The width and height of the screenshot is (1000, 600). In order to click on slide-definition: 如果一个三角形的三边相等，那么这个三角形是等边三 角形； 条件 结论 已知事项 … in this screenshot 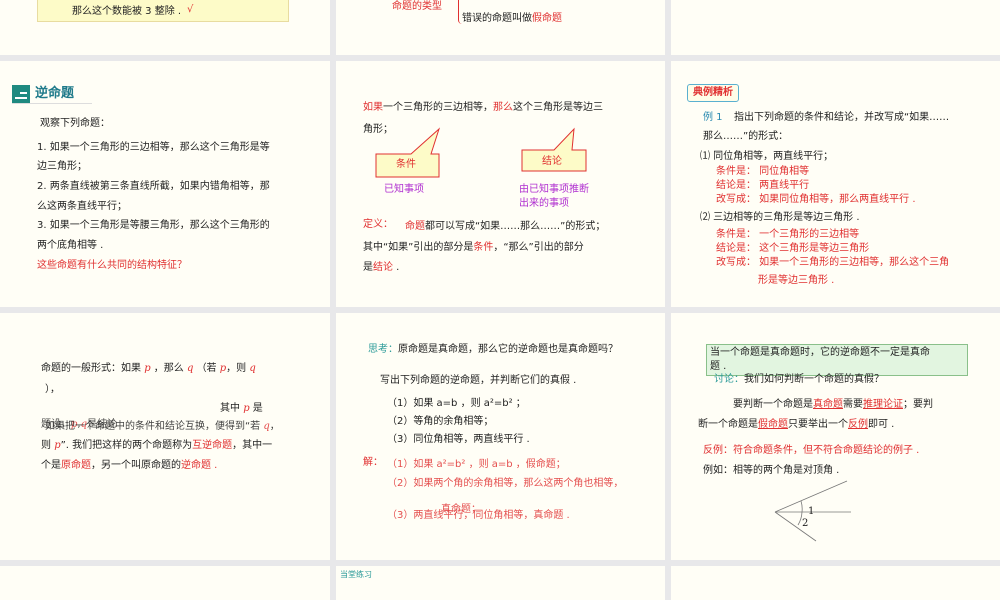, I will do `click(500, 184)`.